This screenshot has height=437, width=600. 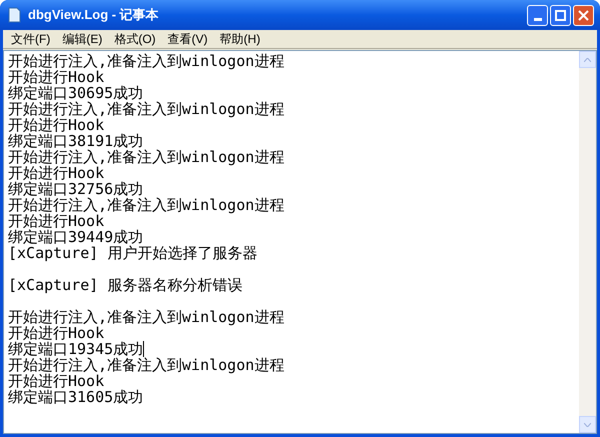 What do you see at coordinates (76, 237) in the screenshot?
I see `text-line: 绑定端口39449成功` at bounding box center [76, 237].